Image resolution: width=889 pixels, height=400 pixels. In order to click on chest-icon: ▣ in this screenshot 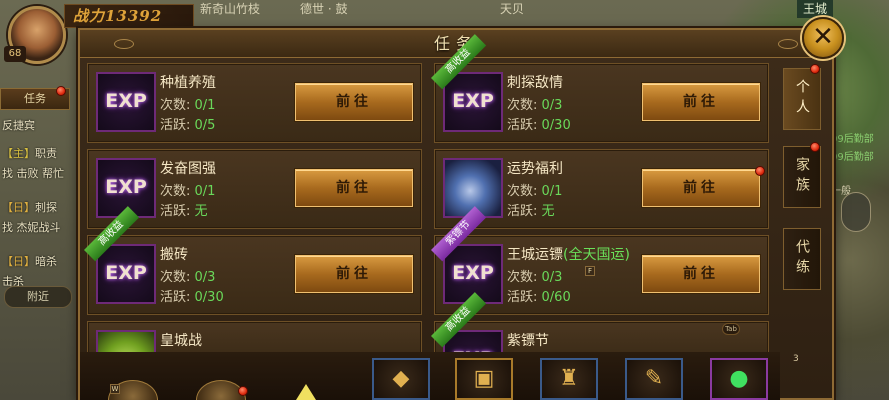, I will do `click(484, 378)`.